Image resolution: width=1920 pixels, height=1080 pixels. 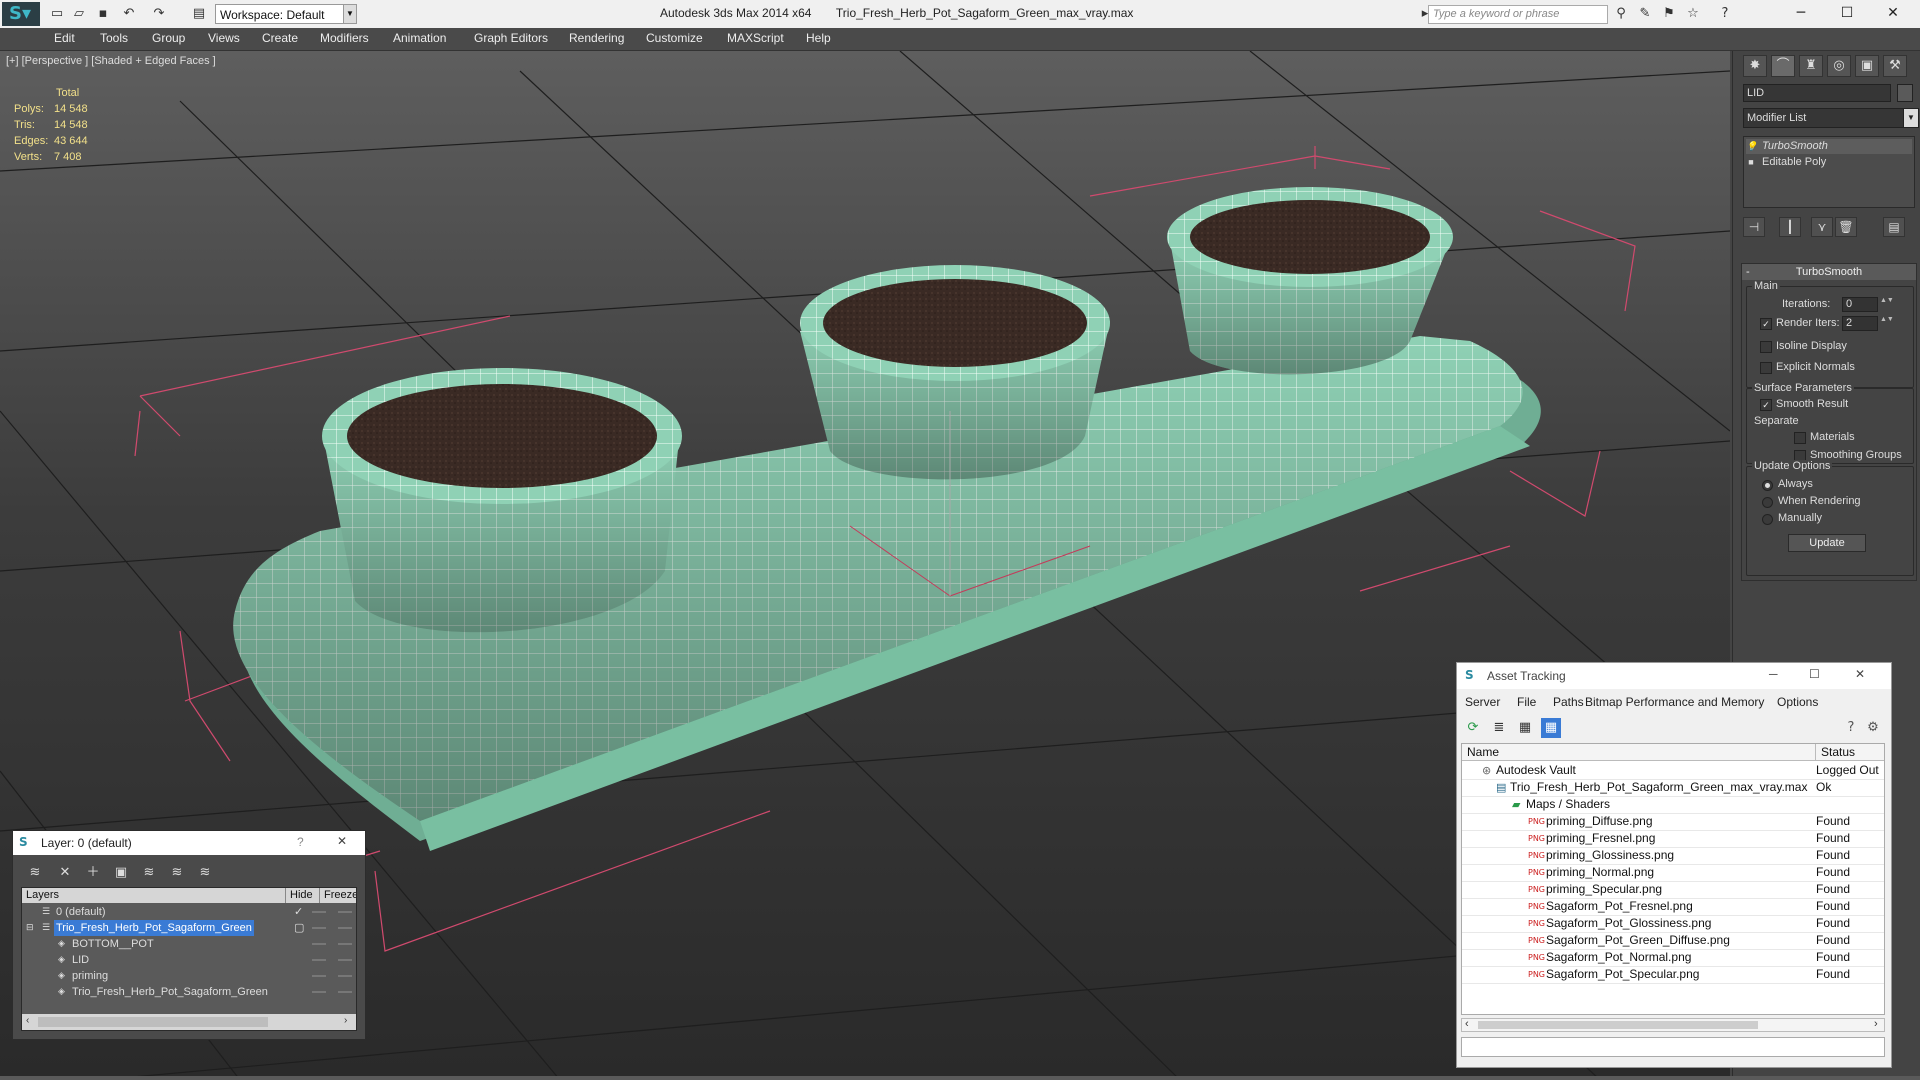 What do you see at coordinates (596, 38) in the screenshot?
I see `menu-rendering: Rendering` at bounding box center [596, 38].